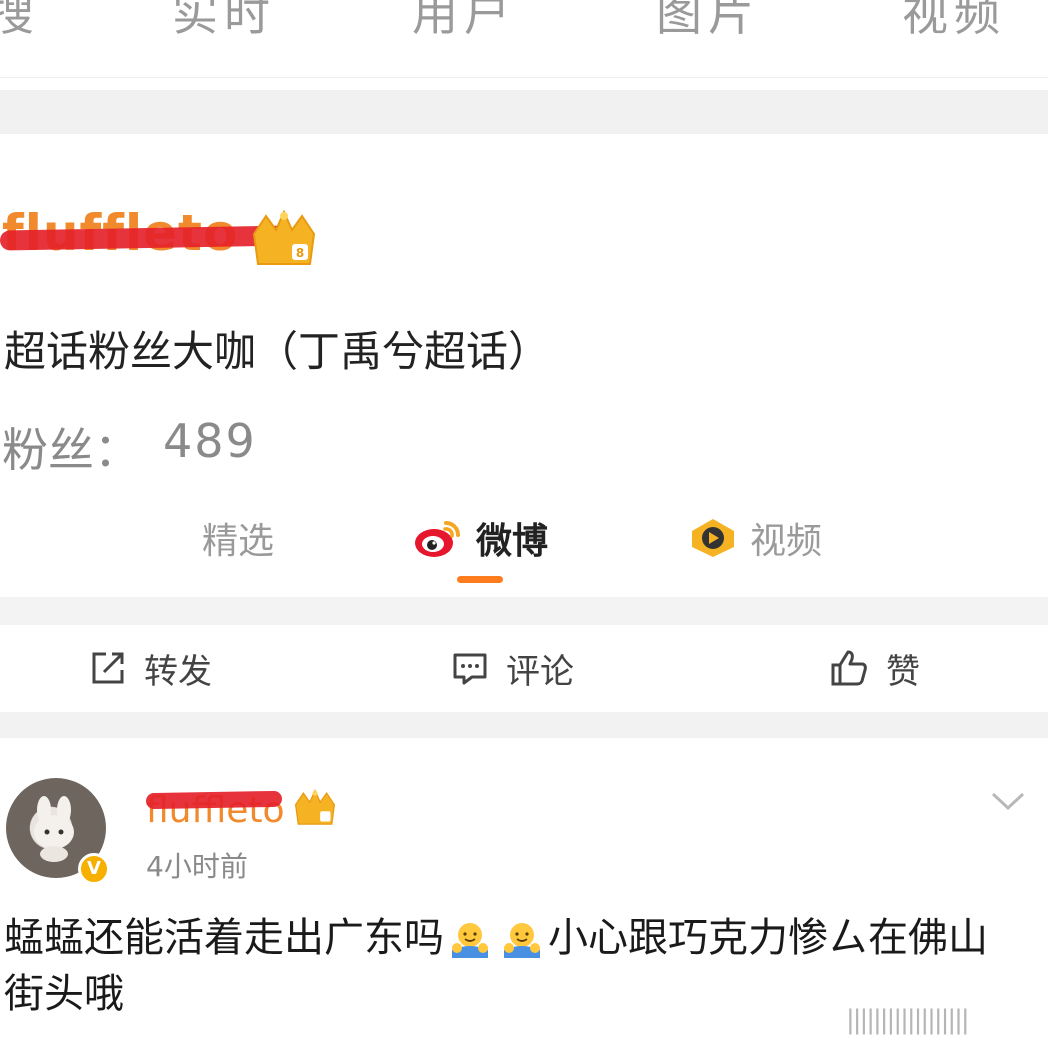 The image size is (1048, 1042). Describe the element at coordinates (540, 671) in the screenshot. I see `comment-label: 评论` at that location.